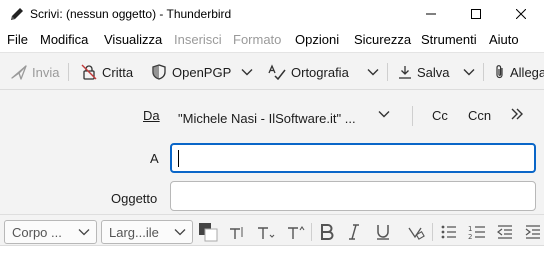 This screenshot has width=544, height=271. I want to click on menu-visualizza: Visualizza, so click(133, 39).